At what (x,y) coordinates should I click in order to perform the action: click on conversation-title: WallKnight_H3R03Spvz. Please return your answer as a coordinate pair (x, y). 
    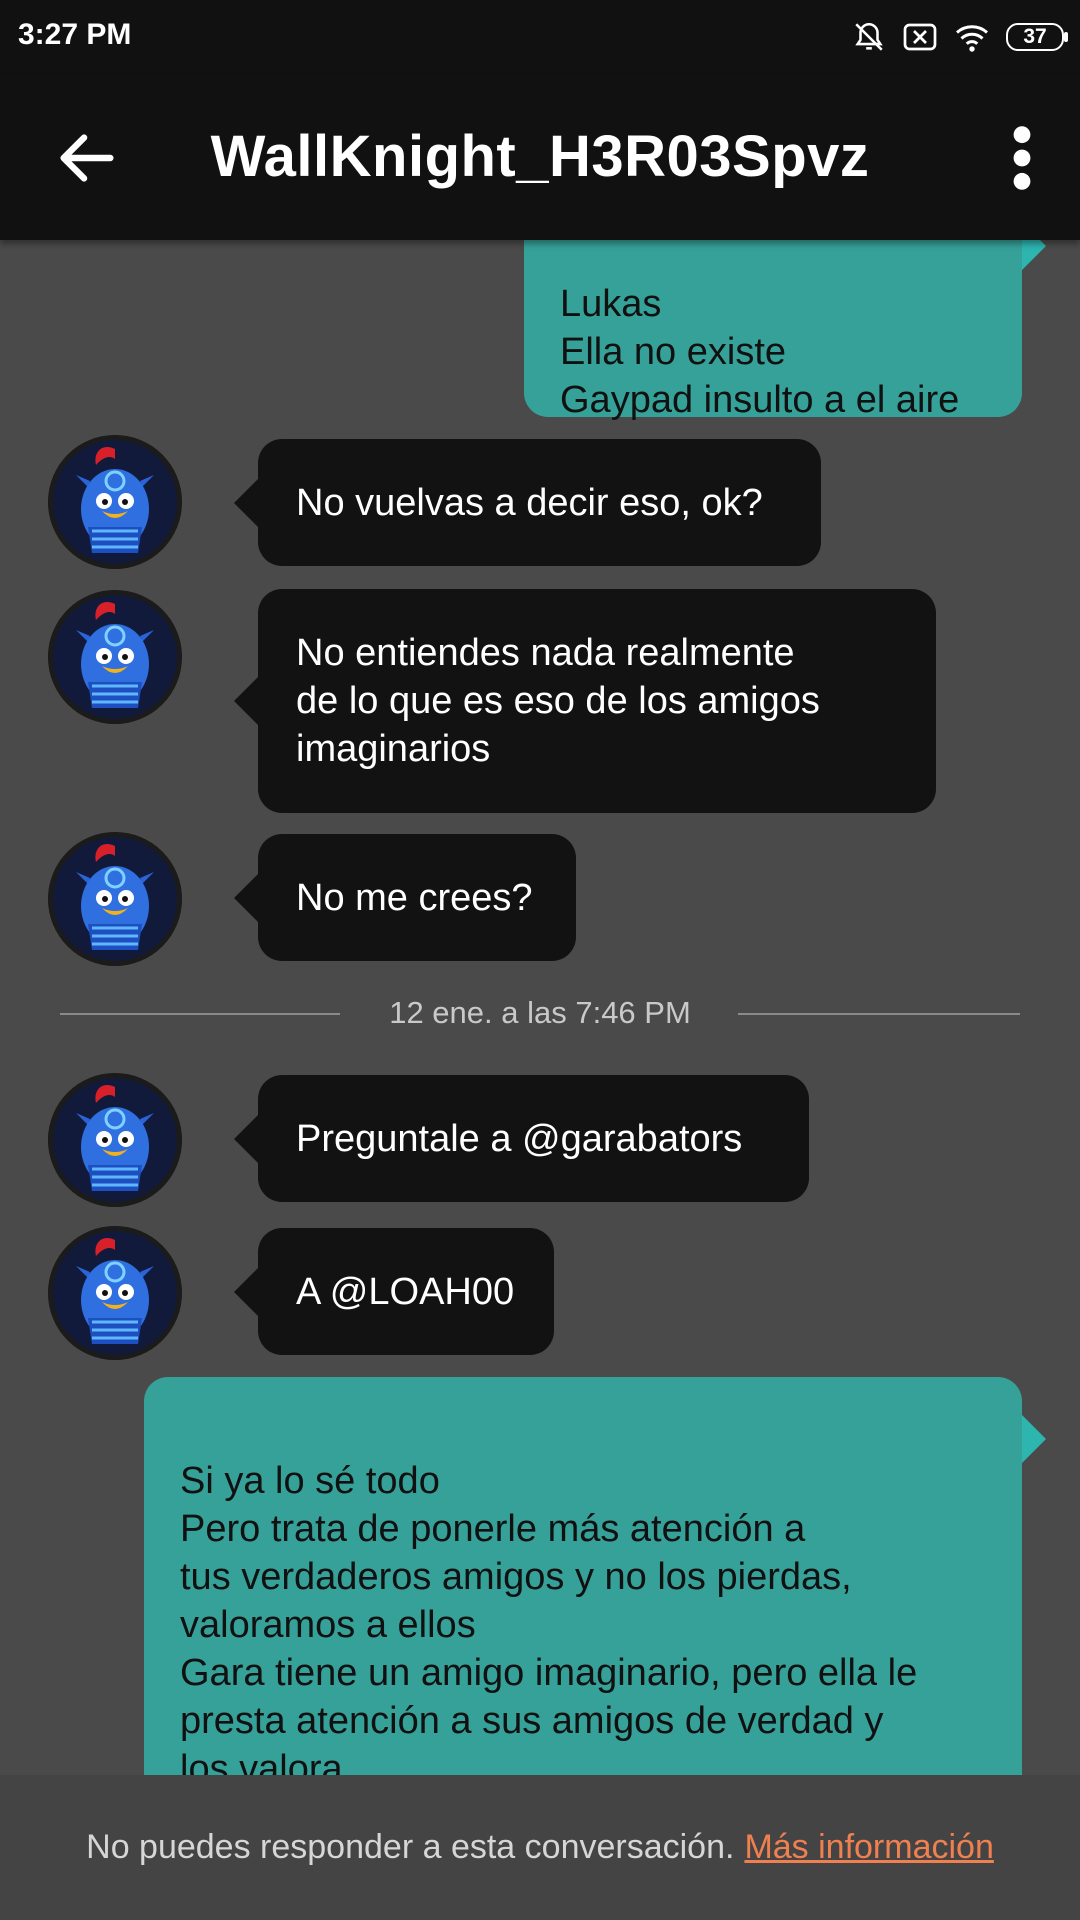
    Looking at the image, I should click on (540, 156).